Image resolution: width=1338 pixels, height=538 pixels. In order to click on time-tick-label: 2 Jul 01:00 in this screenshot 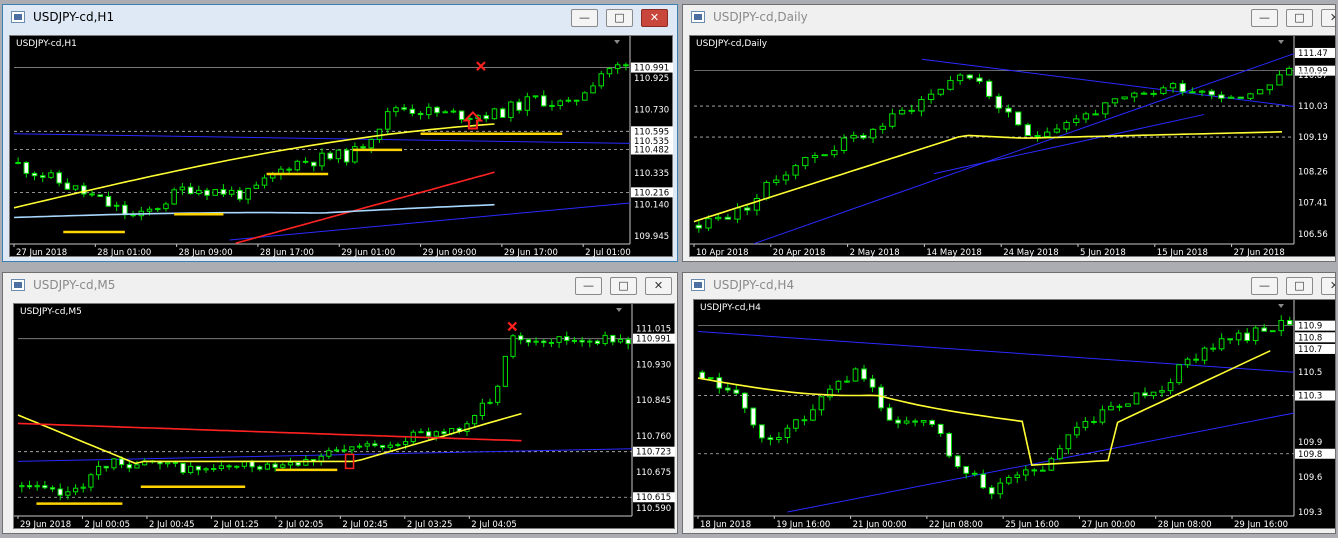, I will do `click(608, 253)`.